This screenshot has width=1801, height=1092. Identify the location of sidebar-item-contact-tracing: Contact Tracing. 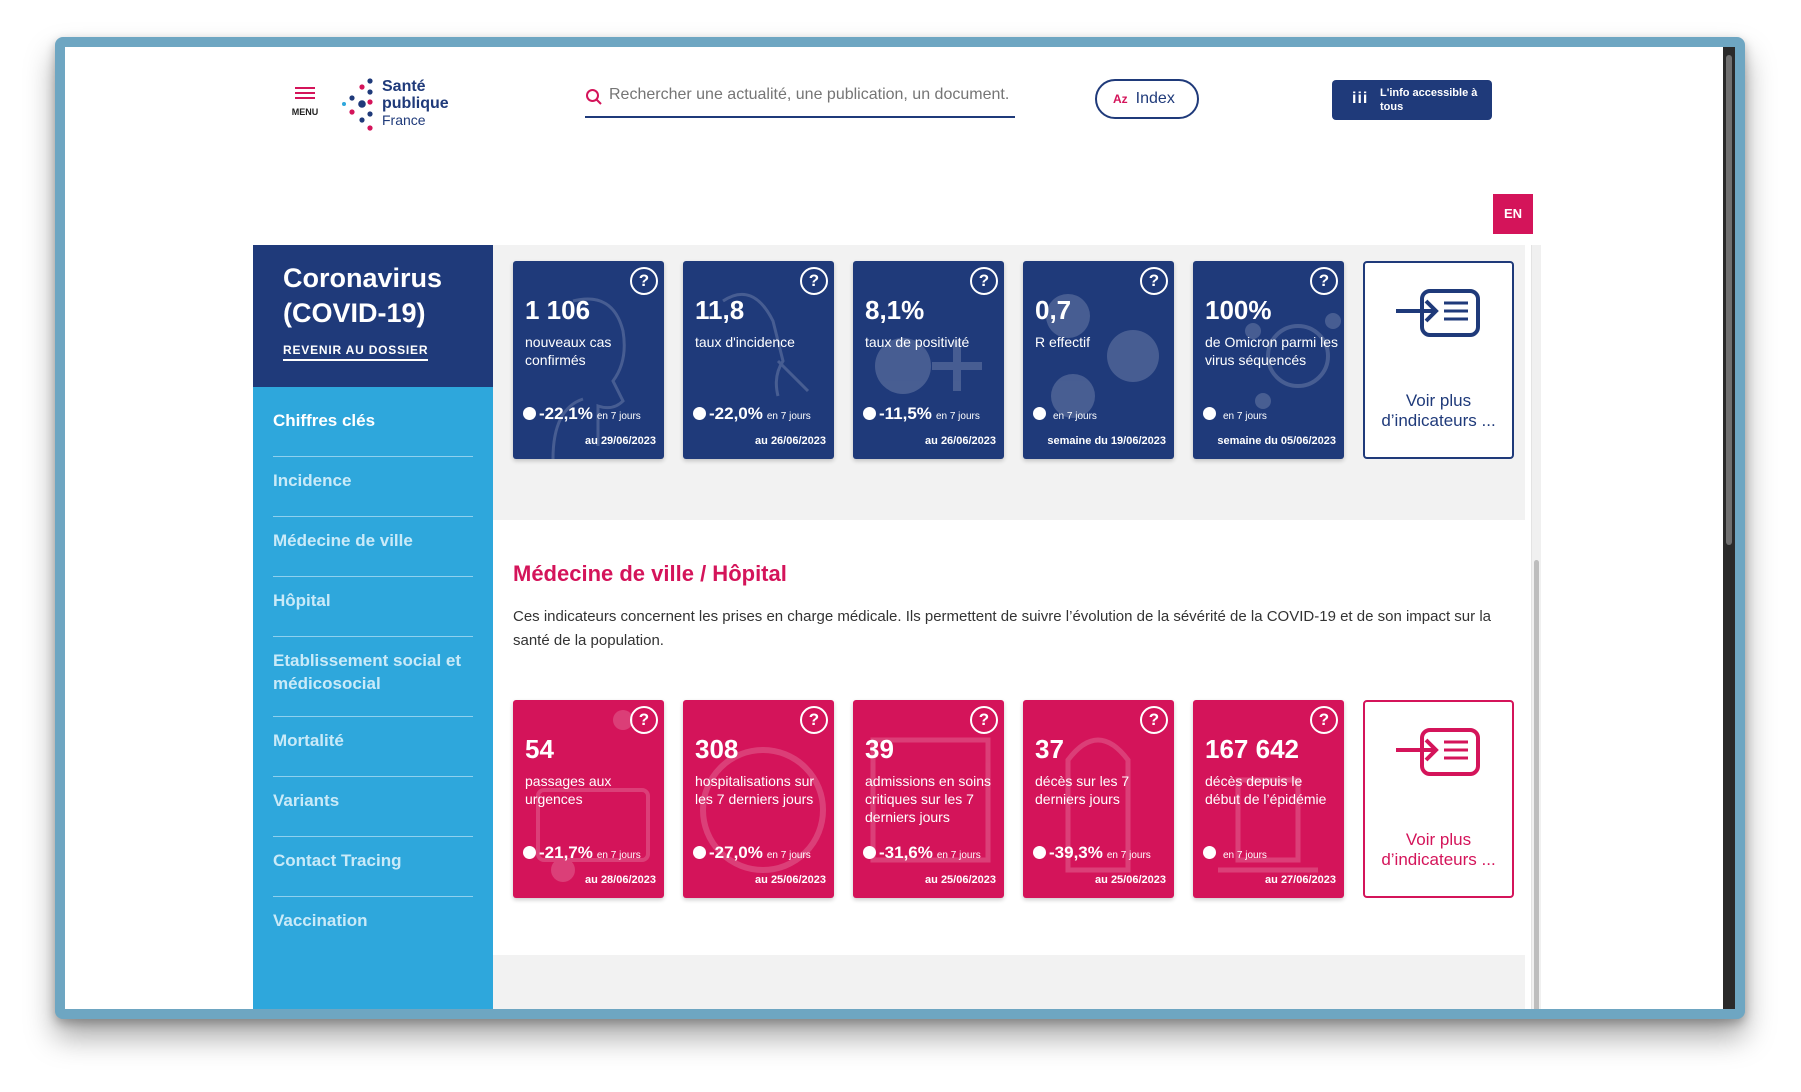
(373, 860).